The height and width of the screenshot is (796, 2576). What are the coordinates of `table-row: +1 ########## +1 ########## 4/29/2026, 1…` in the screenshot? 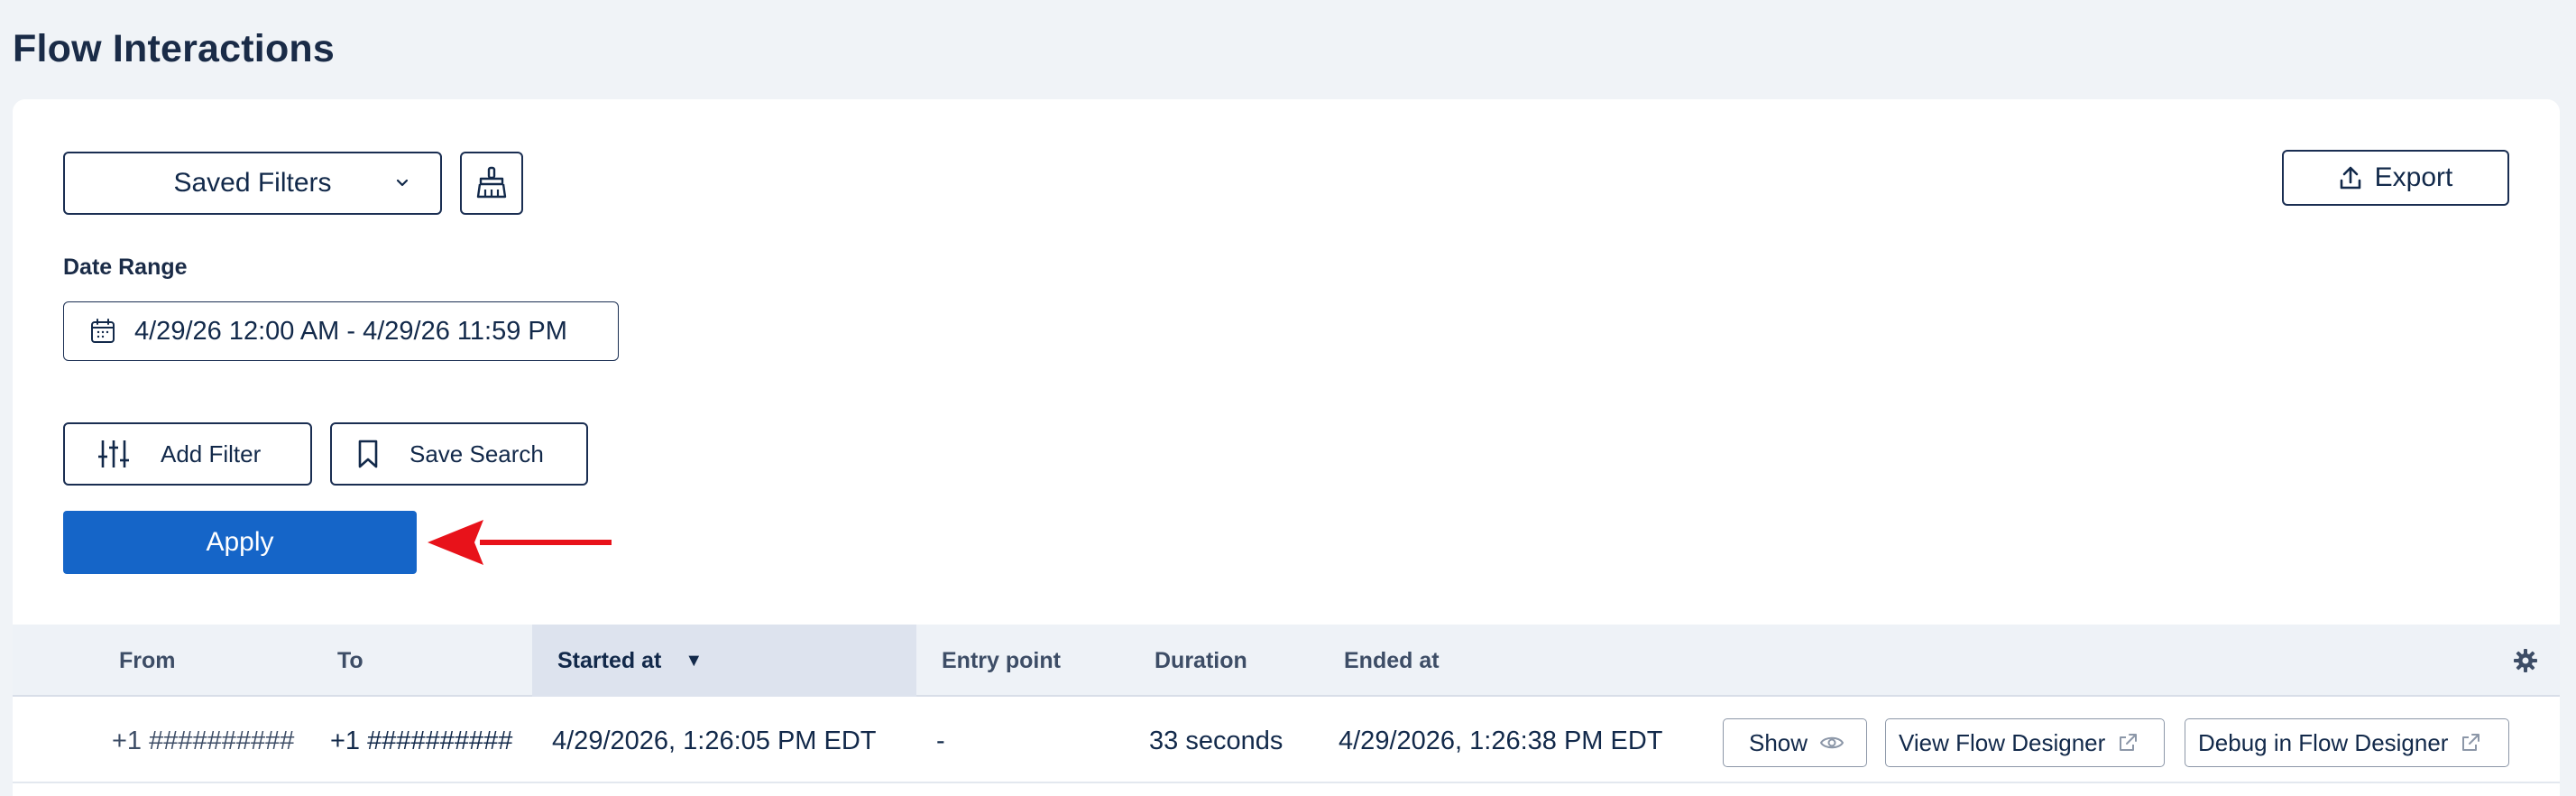 It's located at (1287, 741).